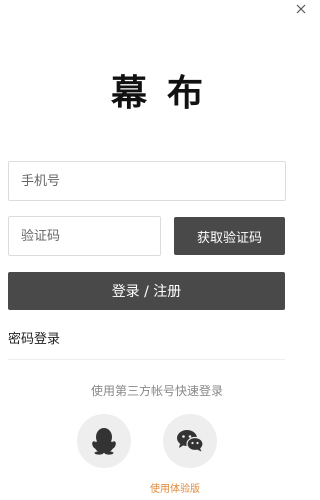 Image resolution: width=320 pixels, height=500 pixels. Describe the element at coordinates (156, 391) in the screenshot. I see `third-party-login-label: 使用第三方帐号快速登录` at that location.